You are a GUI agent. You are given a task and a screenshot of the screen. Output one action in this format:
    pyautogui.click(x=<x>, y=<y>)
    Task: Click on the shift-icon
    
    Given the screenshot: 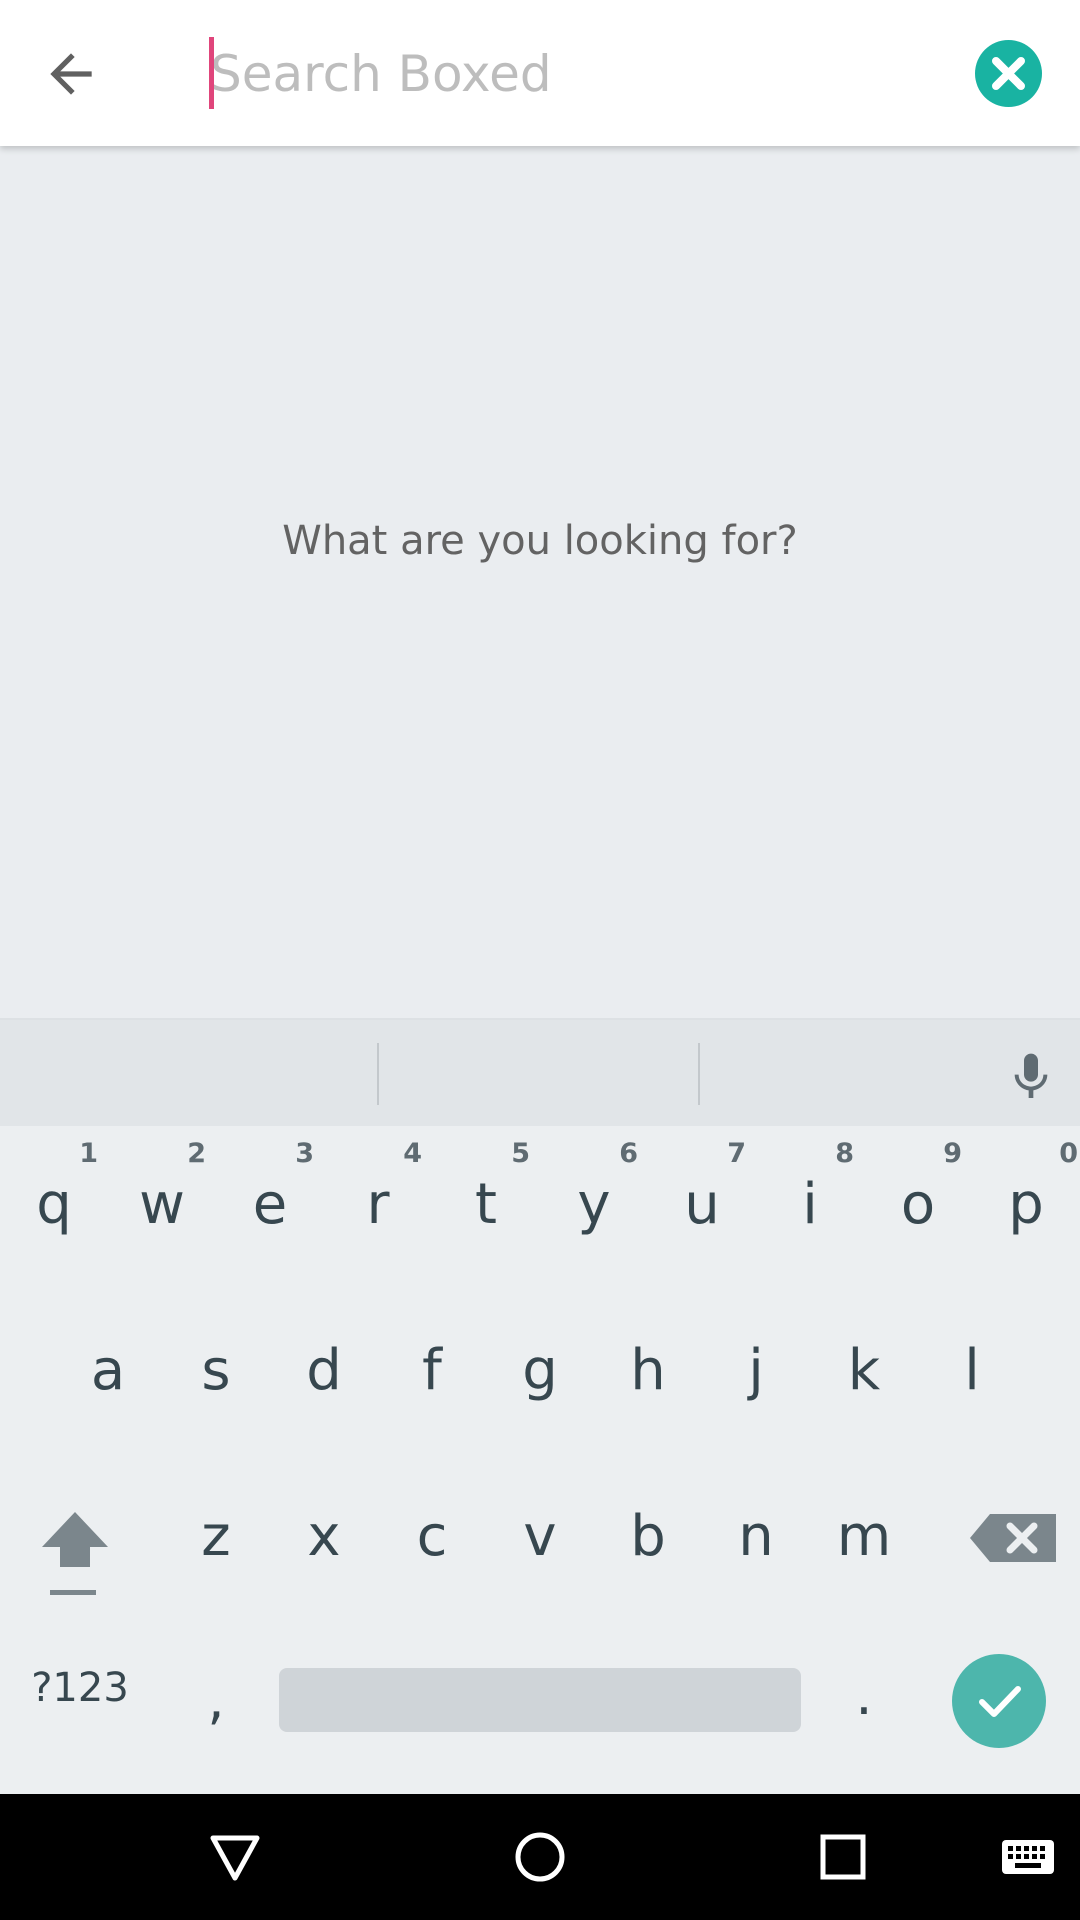 What is the action you would take?
    pyautogui.click(x=75, y=1553)
    